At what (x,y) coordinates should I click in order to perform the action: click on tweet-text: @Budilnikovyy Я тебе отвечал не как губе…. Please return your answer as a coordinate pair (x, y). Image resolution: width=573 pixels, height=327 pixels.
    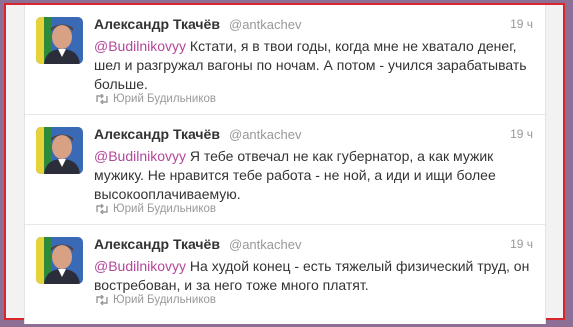
    Looking at the image, I should click on (316, 175).